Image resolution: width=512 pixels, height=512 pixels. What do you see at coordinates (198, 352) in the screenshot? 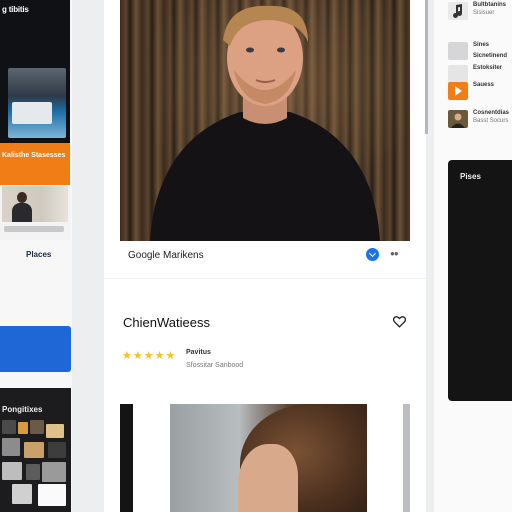
I see `rating-label: Pavitus` at bounding box center [198, 352].